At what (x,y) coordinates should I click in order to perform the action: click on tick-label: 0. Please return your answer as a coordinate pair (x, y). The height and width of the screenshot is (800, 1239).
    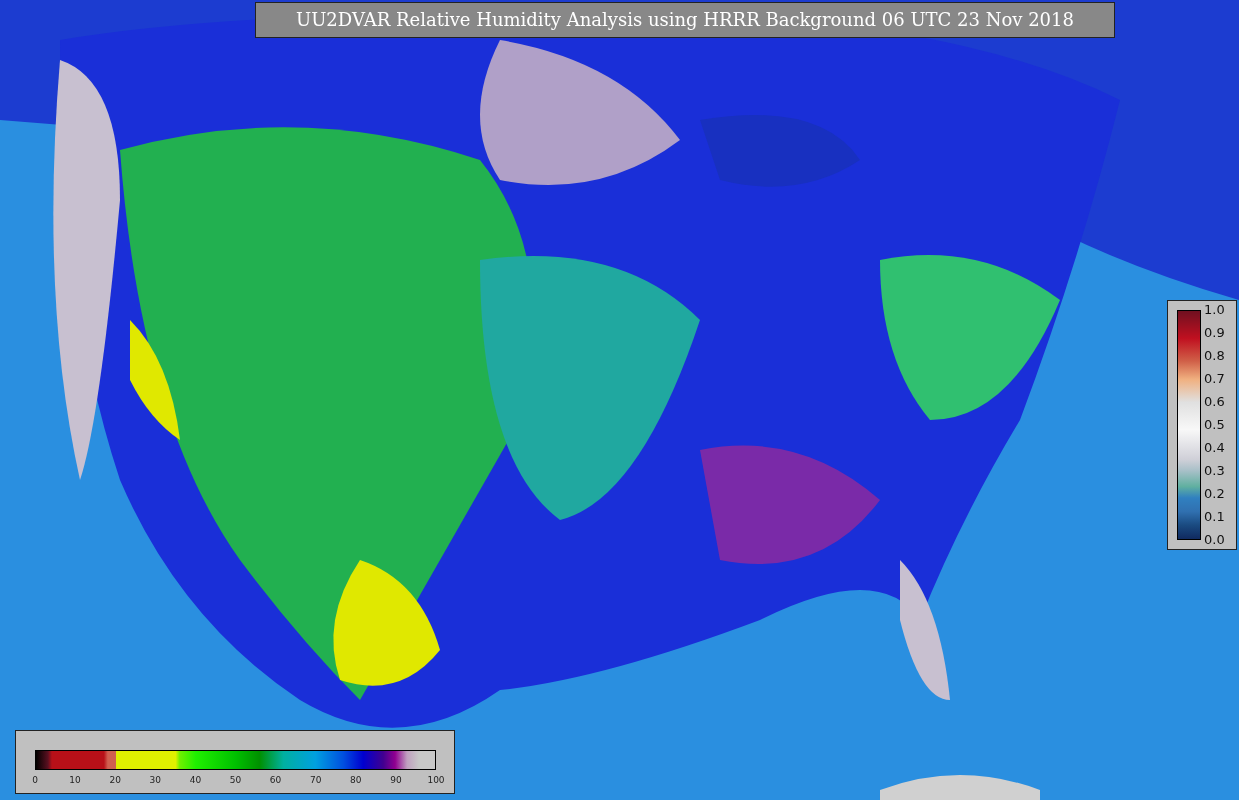
    Looking at the image, I should click on (35, 780).